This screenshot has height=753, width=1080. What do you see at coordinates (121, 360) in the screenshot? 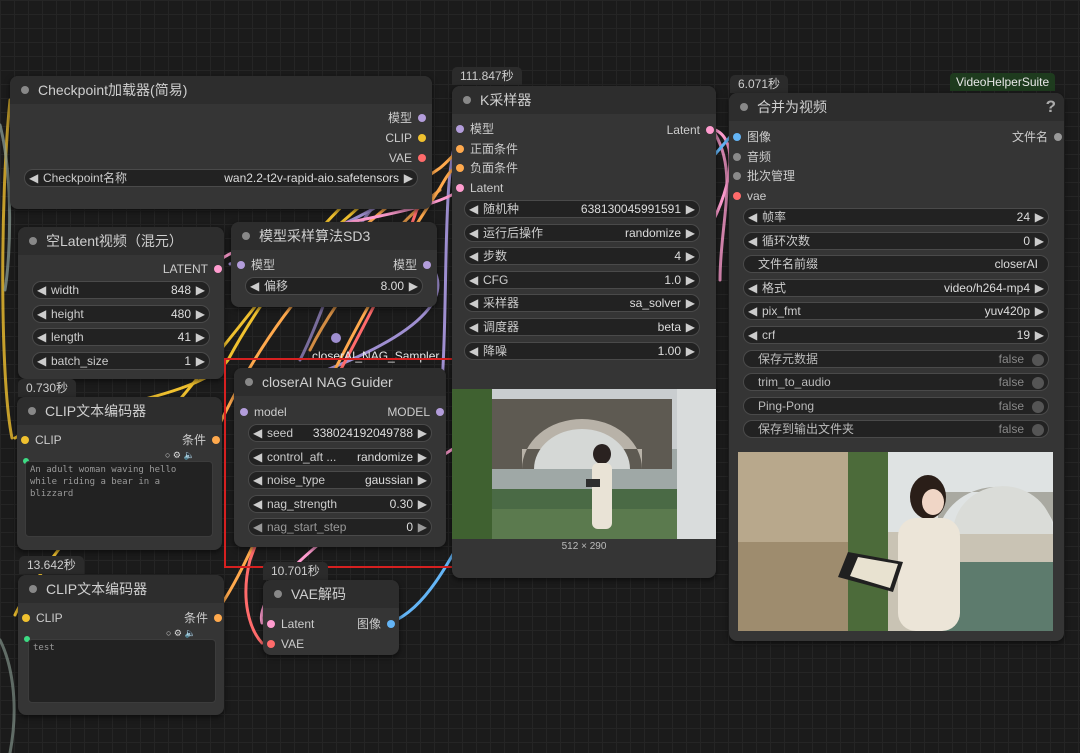
I see `latent-widget-batch_size: ◀ batch_size 1 ▶` at bounding box center [121, 360].